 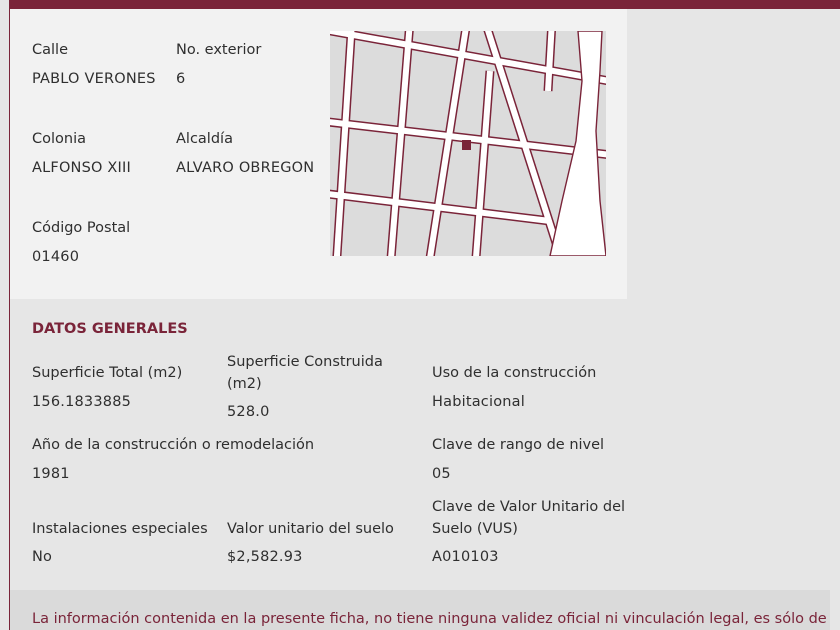 I want to click on instalaciones-especiales-label: Instalaciones especiales, so click(x=120, y=529).